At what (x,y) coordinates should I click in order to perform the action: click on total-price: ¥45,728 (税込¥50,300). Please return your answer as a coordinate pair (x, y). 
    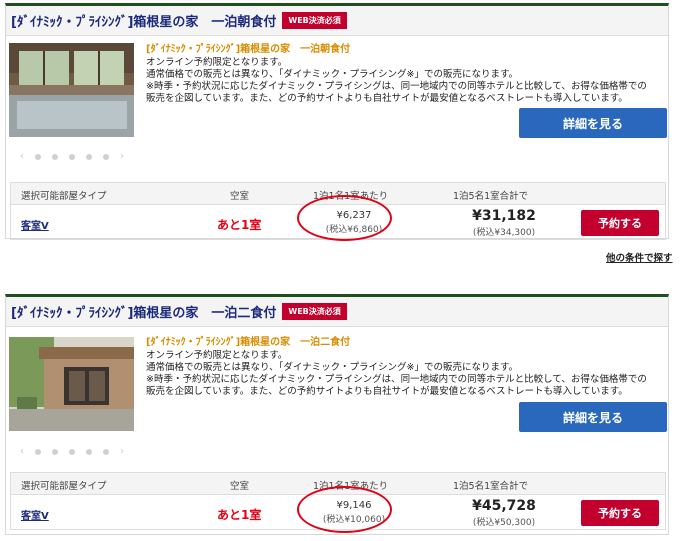
    Looking at the image, I should click on (504, 512).